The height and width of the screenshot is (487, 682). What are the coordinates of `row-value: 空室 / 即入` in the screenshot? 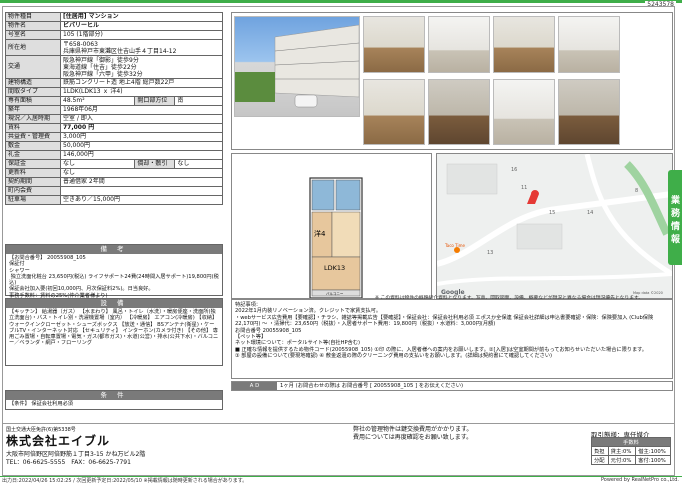 It's located at (141, 119).